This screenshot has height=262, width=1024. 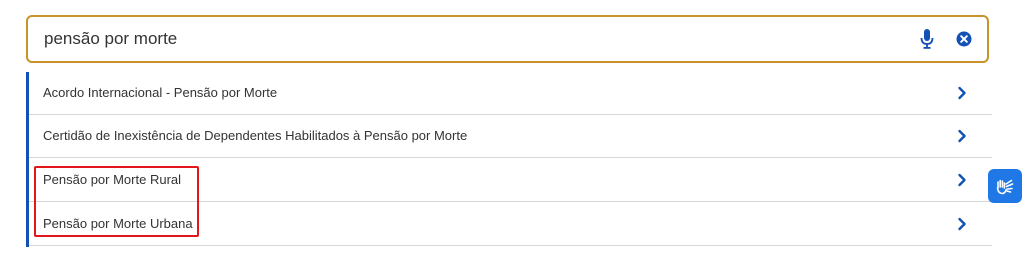 I want to click on result-label: Pensão por Morte Urbana, so click(x=118, y=223).